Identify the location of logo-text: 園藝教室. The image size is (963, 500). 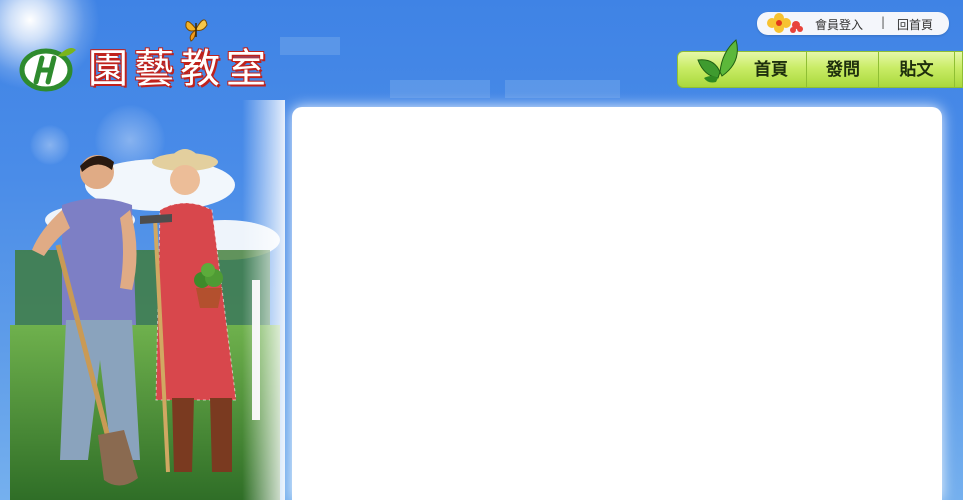
(180, 69).